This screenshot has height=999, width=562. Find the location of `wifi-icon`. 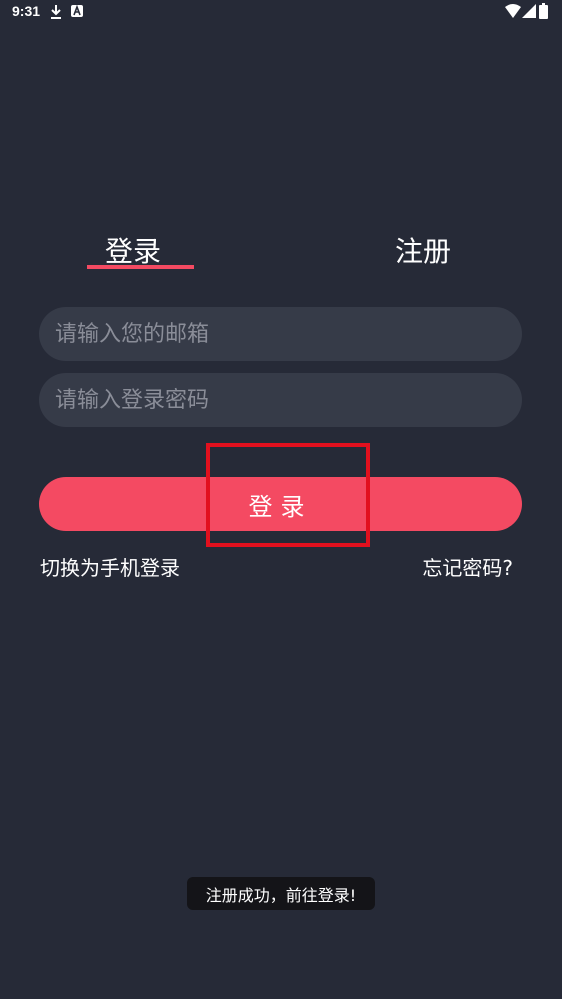

wifi-icon is located at coordinates (513, 11).